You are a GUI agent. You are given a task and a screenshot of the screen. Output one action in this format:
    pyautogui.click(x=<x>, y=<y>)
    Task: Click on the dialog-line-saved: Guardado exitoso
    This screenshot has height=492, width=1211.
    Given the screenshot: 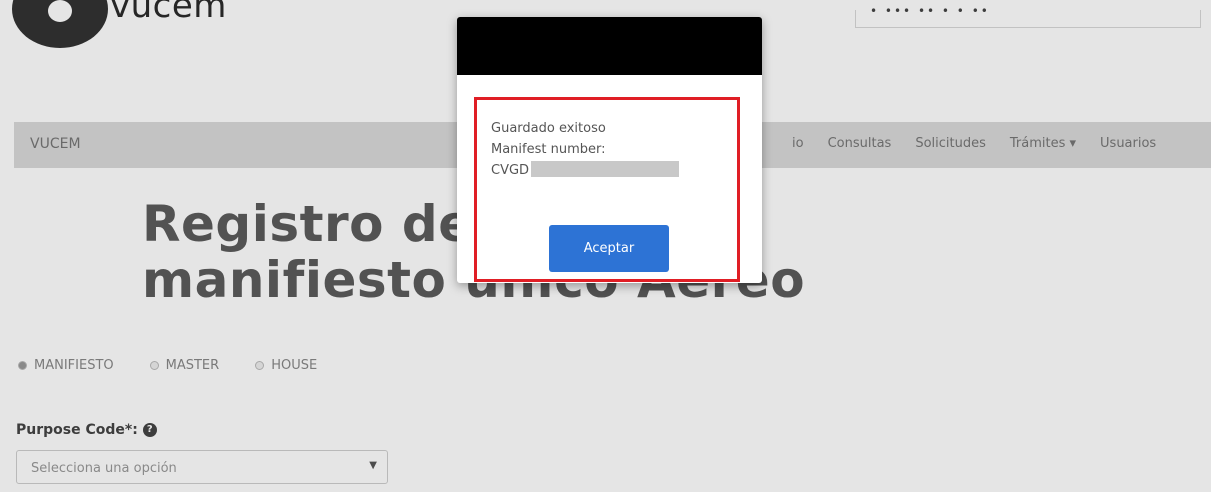 What is the action you would take?
    pyautogui.click(x=548, y=128)
    